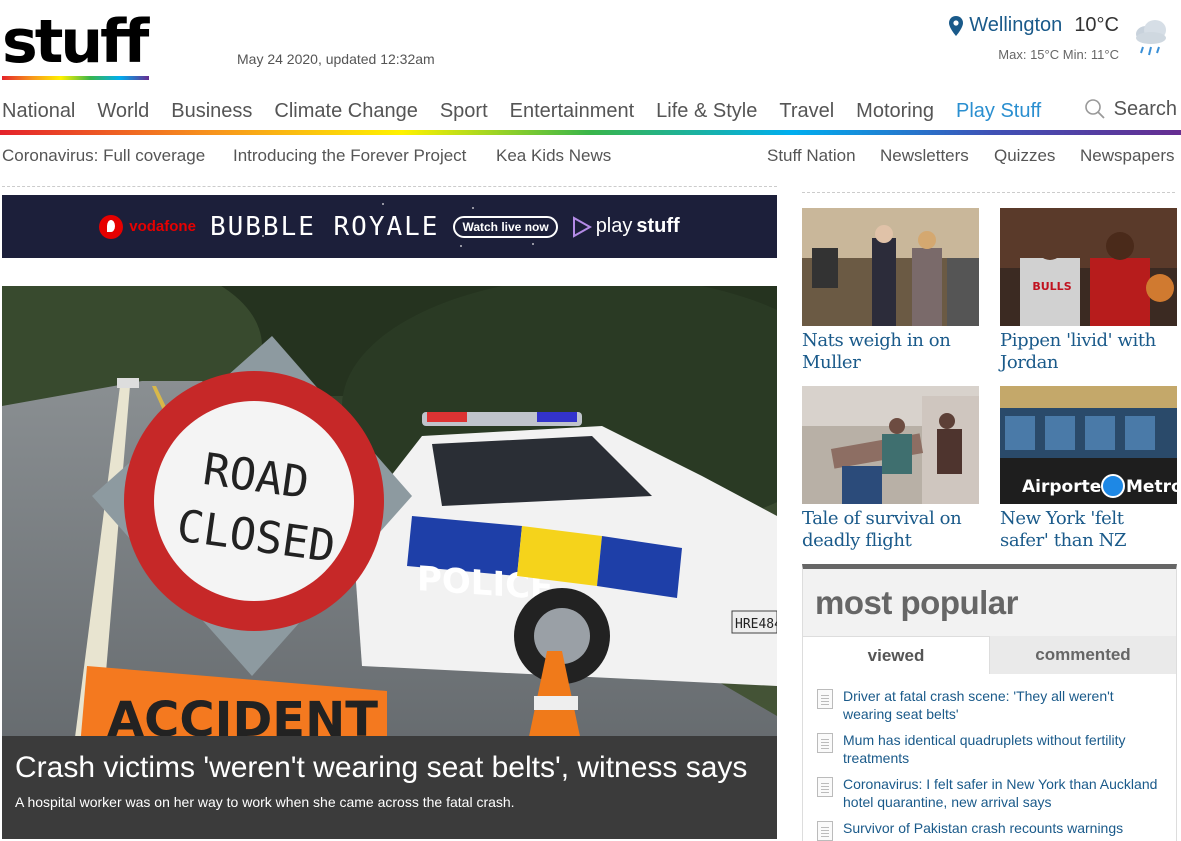  What do you see at coordinates (111, 226) in the screenshot?
I see `vodafone-logo-icon` at bounding box center [111, 226].